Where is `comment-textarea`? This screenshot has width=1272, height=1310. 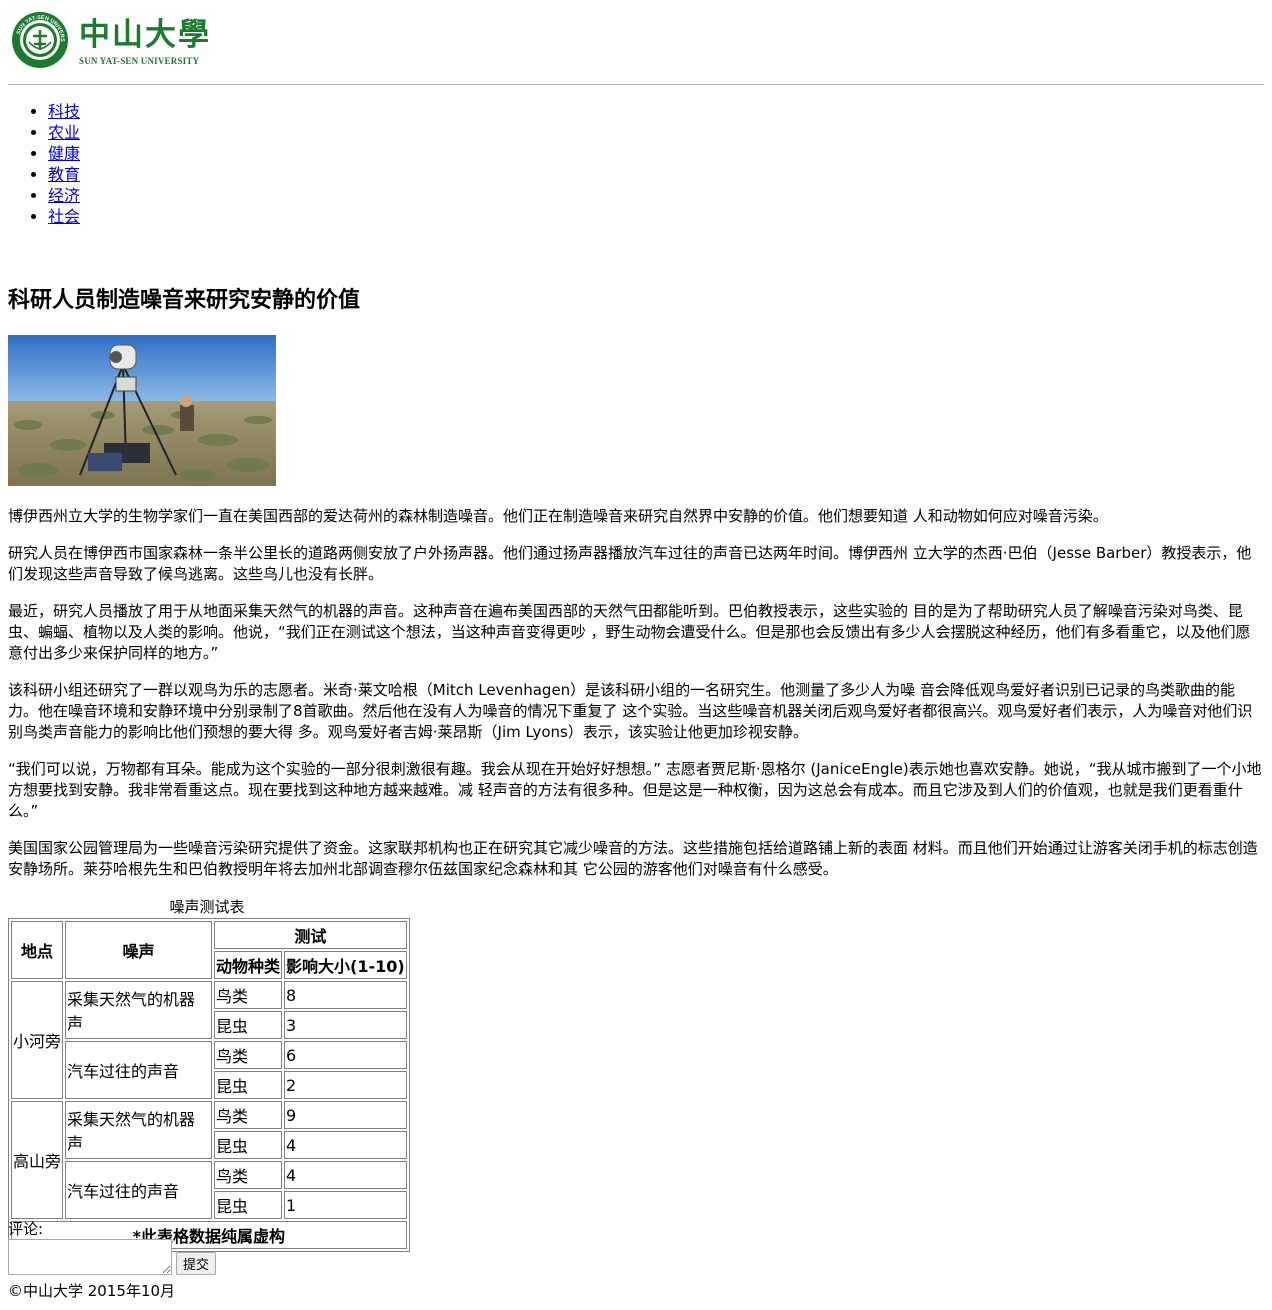 comment-textarea is located at coordinates (90, 1257).